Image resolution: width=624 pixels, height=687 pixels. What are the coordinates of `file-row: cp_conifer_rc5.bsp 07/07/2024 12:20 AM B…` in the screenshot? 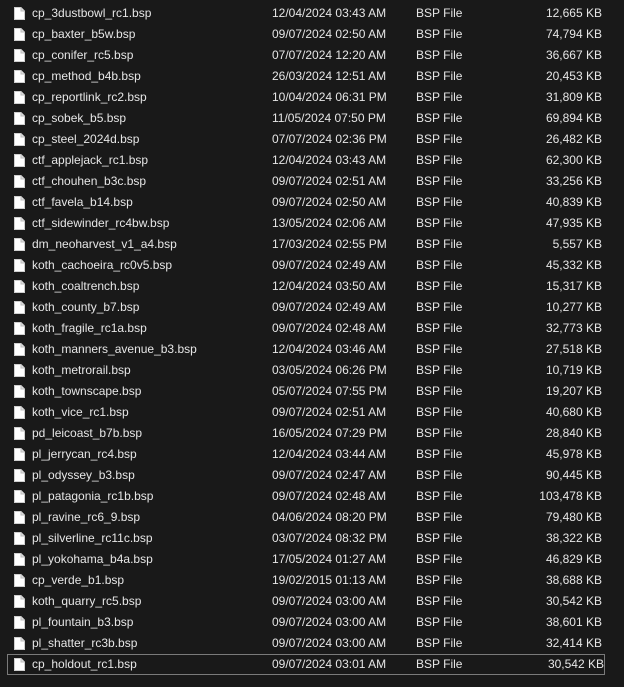 It's located at (312, 55).